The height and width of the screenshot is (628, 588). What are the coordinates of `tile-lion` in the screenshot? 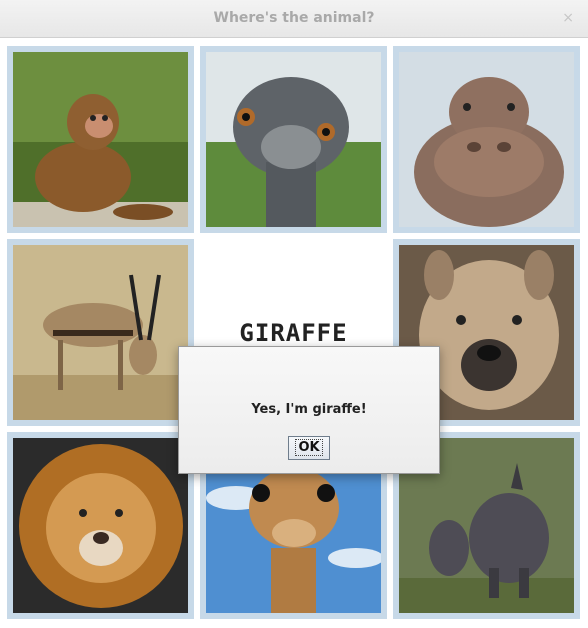 It's located at (100, 525).